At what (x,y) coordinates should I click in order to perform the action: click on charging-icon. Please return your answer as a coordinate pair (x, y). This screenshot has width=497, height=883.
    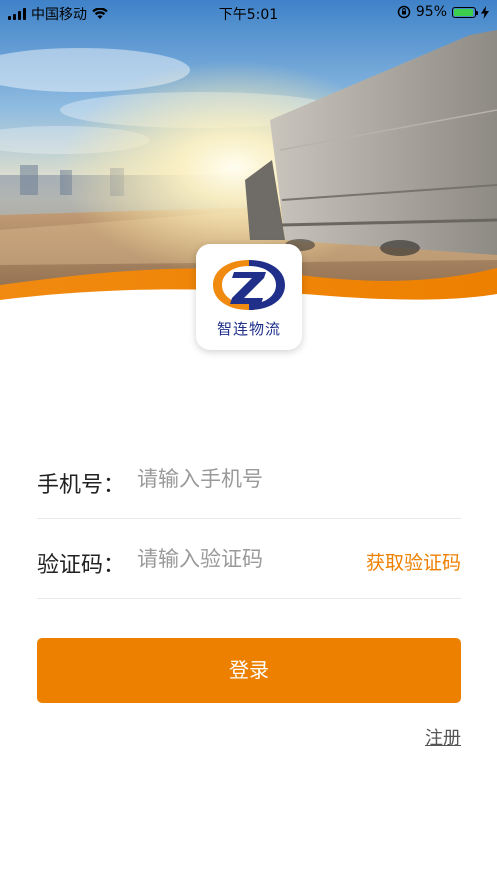
    Looking at the image, I should click on (485, 12).